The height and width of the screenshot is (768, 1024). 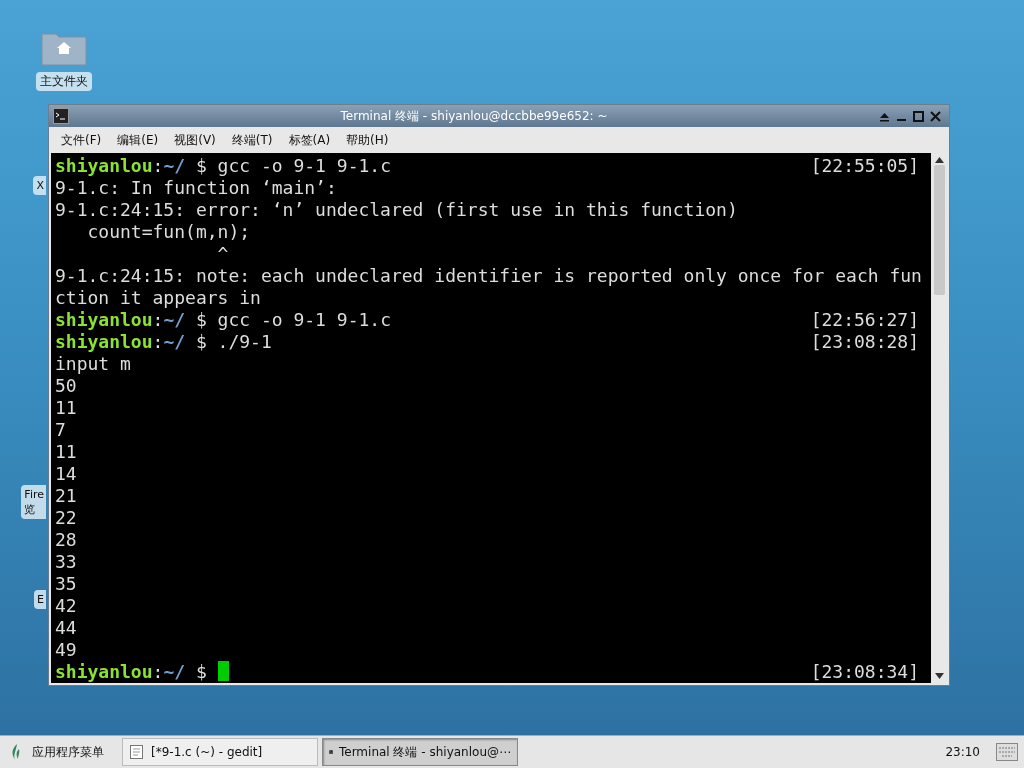 What do you see at coordinates (962, 752) in the screenshot?
I see `clock: 23:10` at bounding box center [962, 752].